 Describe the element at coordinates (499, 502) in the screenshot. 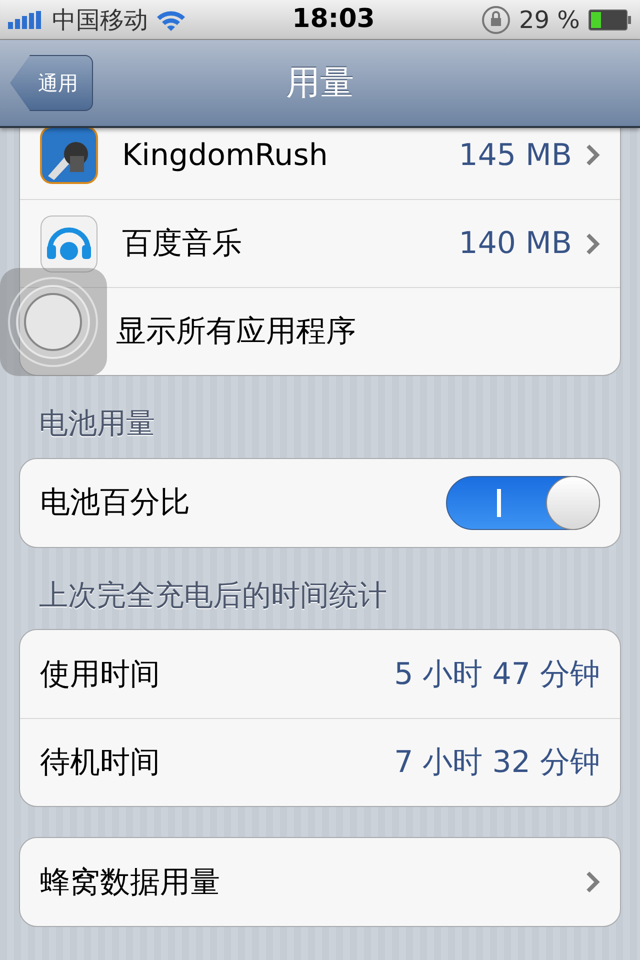

I see `on-mark-icon` at that location.